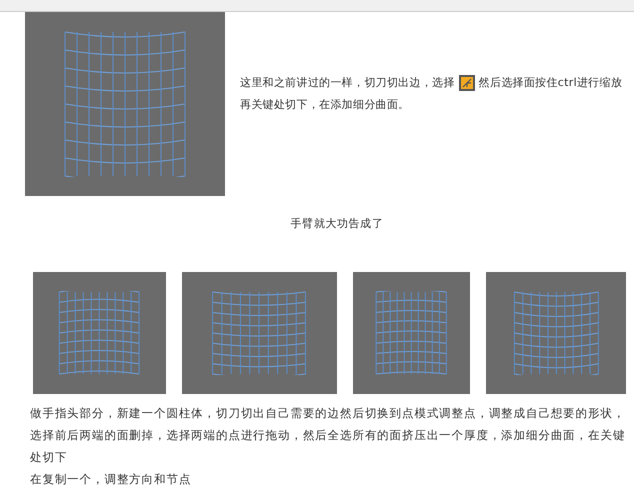  Describe the element at coordinates (550, 83) in the screenshot. I see `instruction-text: 然后选择面按住ctrl进行缩放` at that location.